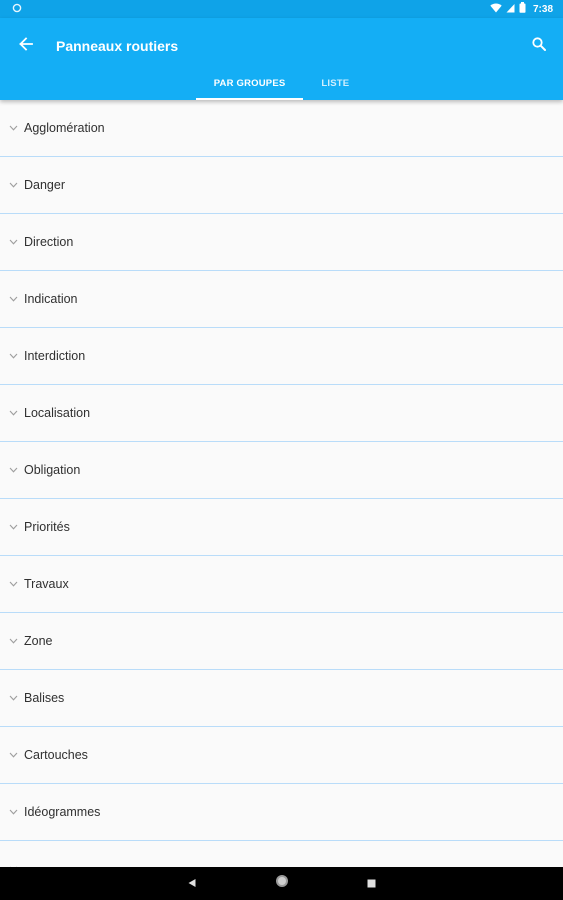  Describe the element at coordinates (49, 242) in the screenshot. I see `group-label: Direction` at that location.